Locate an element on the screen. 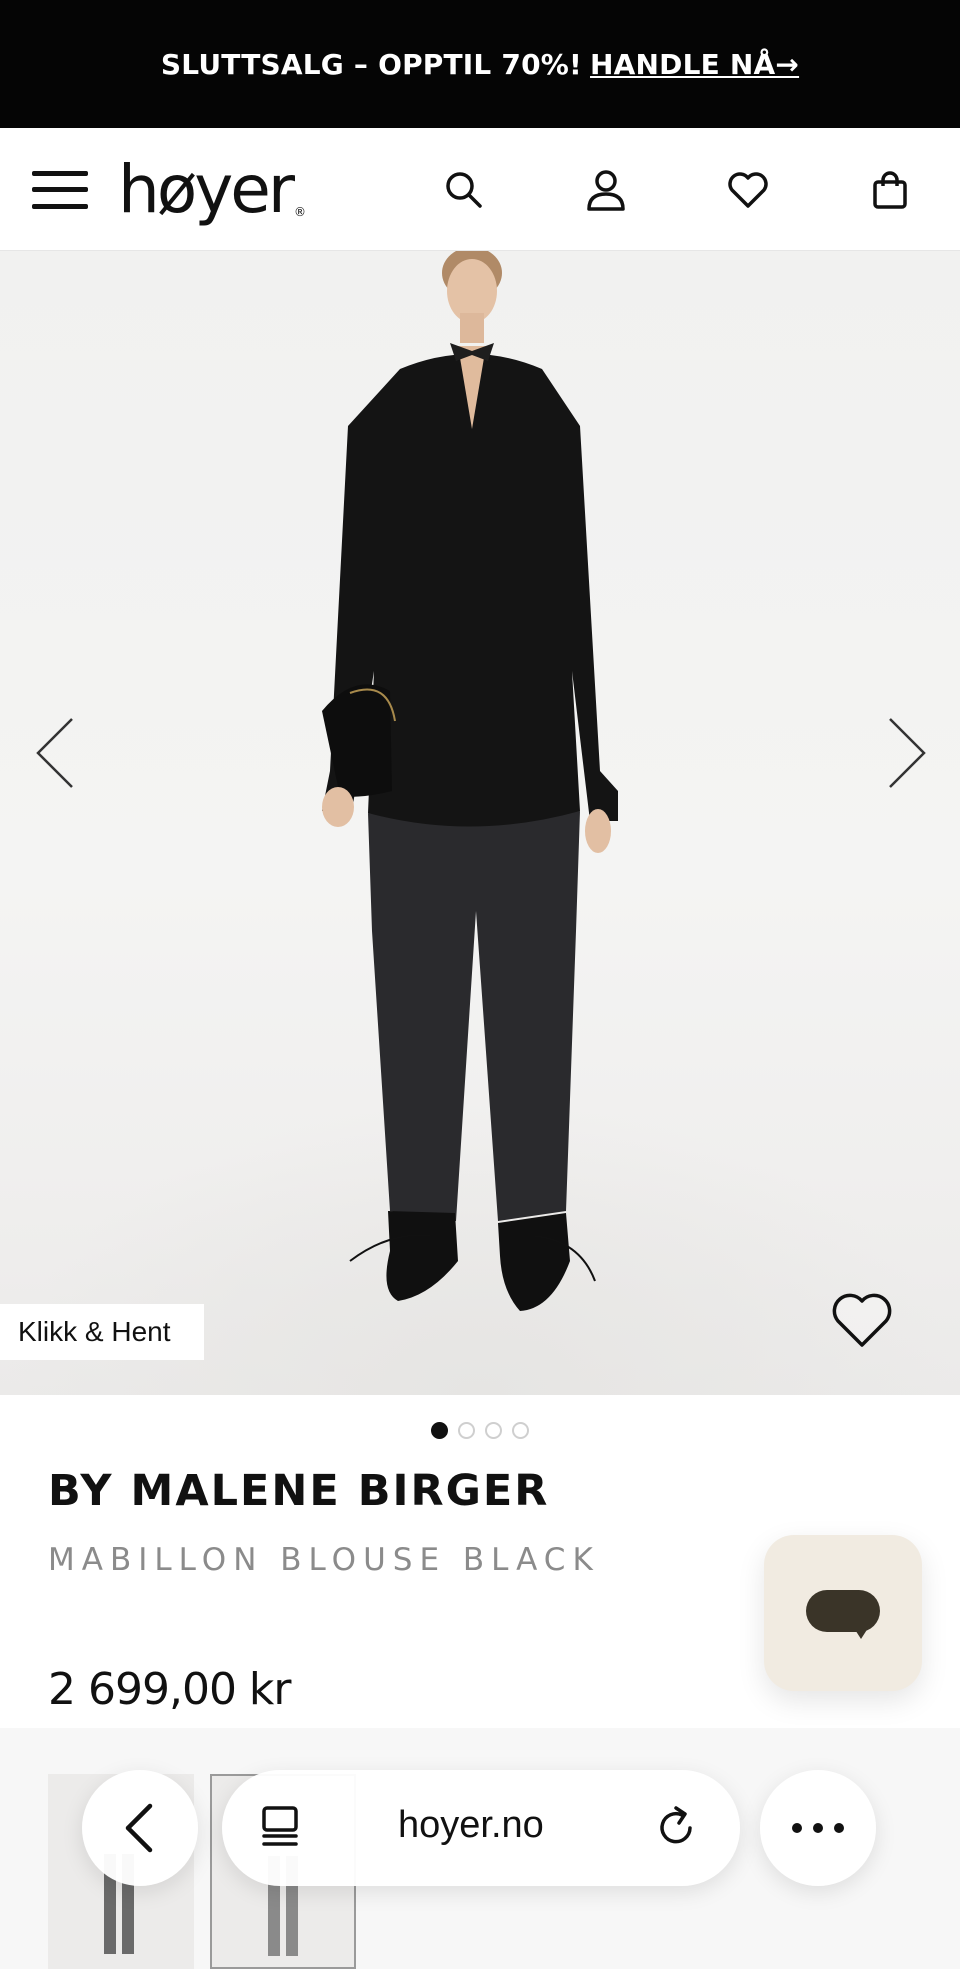 The width and height of the screenshot is (960, 1969). browser-back-button is located at coordinates (140, 1828).